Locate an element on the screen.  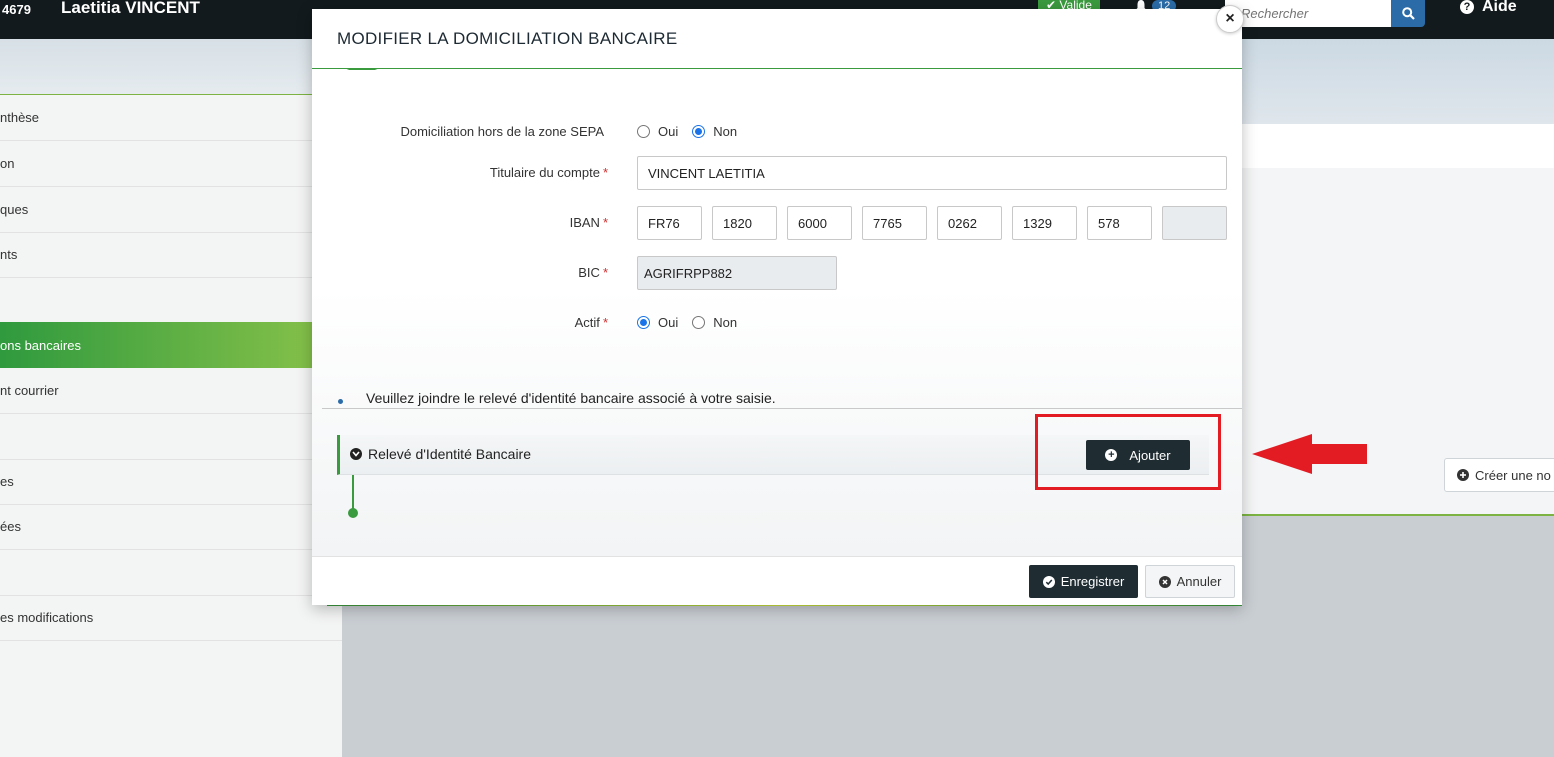
active-radio-group: Oui Non is located at coordinates (694, 322).